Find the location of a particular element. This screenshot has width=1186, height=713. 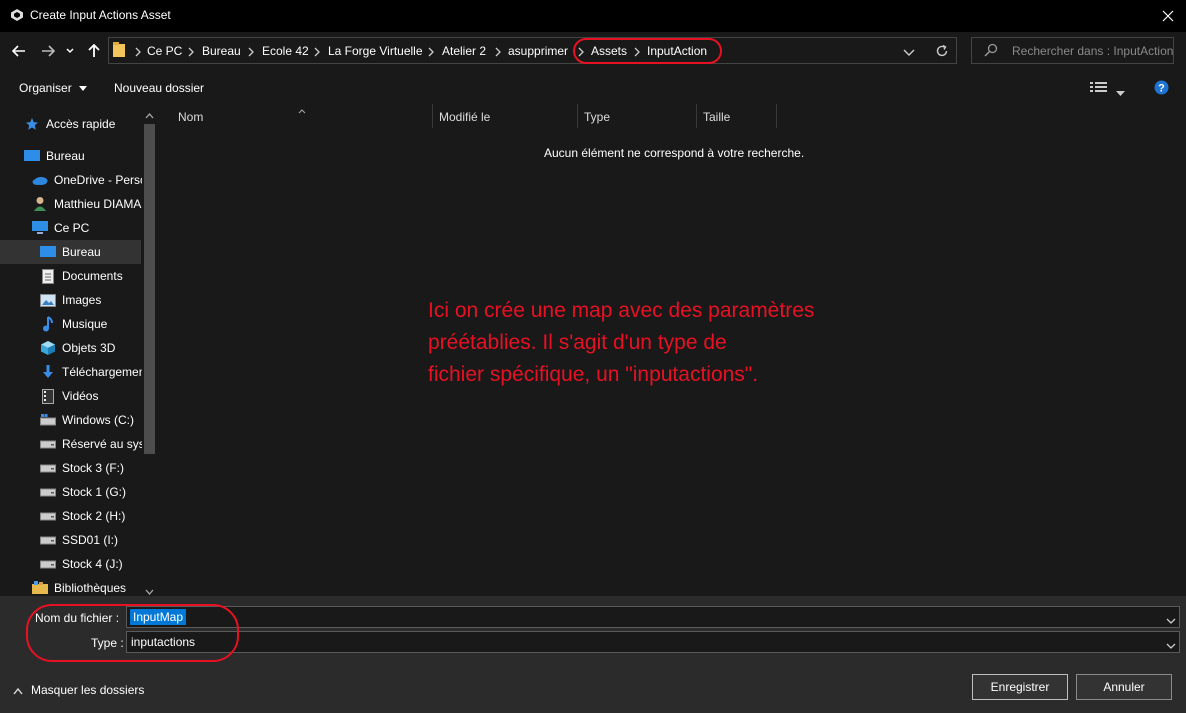

breadcrumb-item: Ce PC is located at coordinates (164, 51).